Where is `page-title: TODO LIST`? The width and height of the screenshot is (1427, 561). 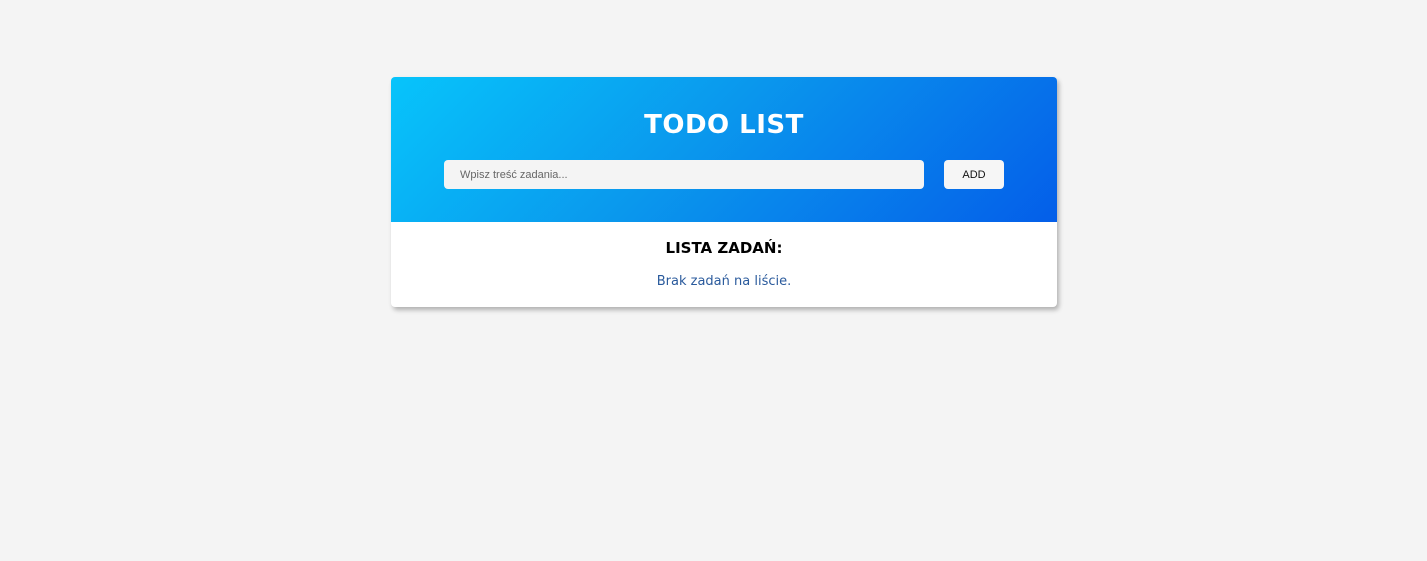 page-title: TODO LIST is located at coordinates (724, 125).